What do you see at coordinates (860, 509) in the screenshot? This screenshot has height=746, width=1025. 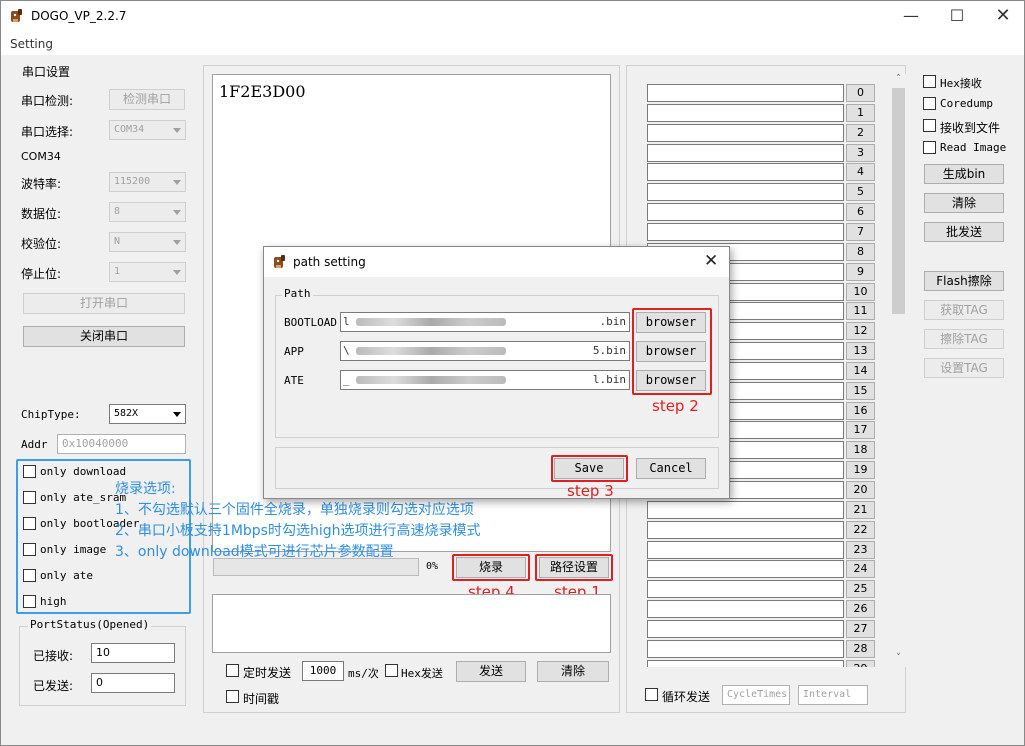 I see `send-row-button: 21` at bounding box center [860, 509].